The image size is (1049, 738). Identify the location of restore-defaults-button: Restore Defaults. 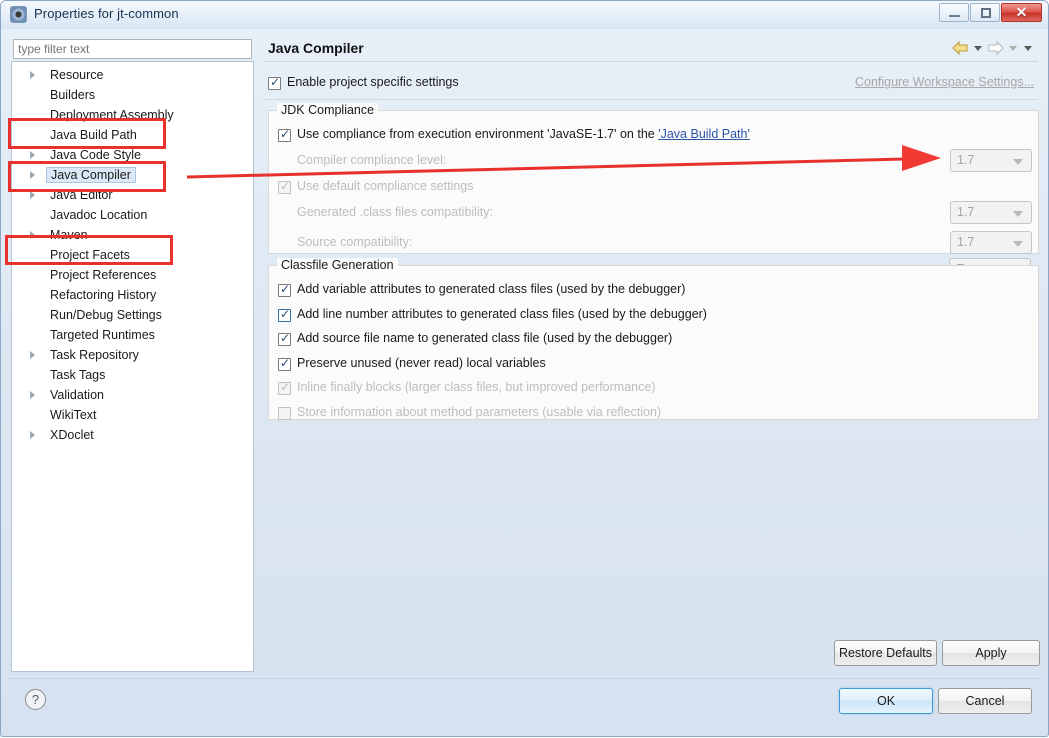
(885, 653).